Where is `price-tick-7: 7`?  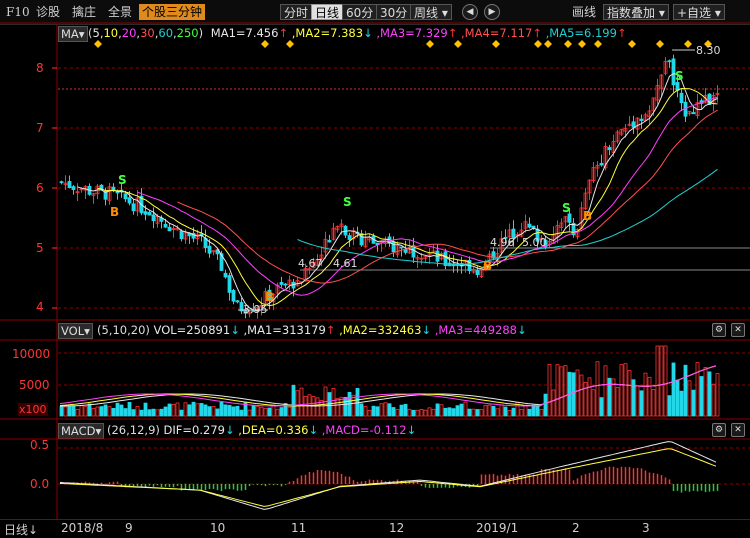 price-tick-7: 7 is located at coordinates (40, 128).